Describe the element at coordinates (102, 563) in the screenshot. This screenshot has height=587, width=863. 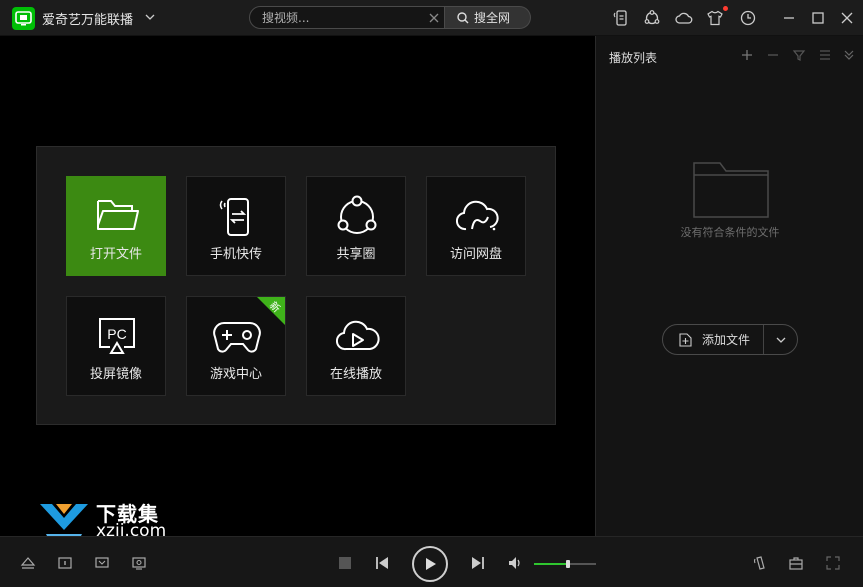
I see `screen-cast-icon` at that location.